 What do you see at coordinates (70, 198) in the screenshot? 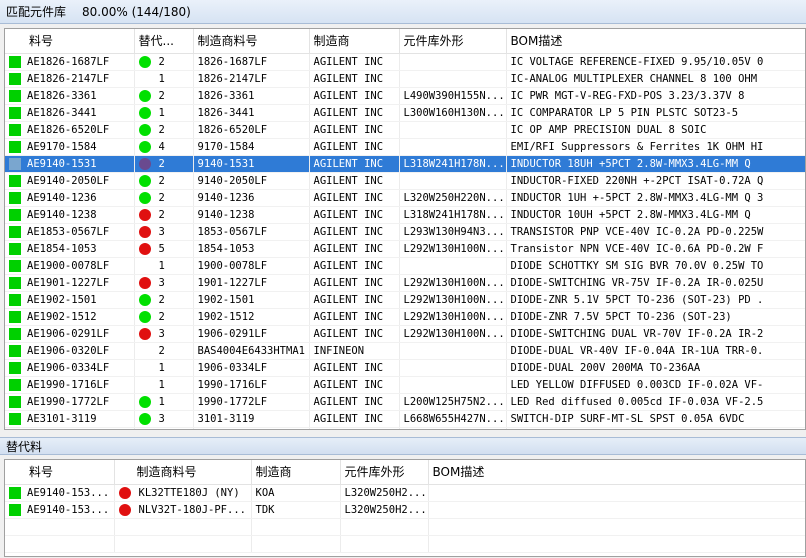
I see `part-number-cell: AE9140-1236` at bounding box center [70, 198].